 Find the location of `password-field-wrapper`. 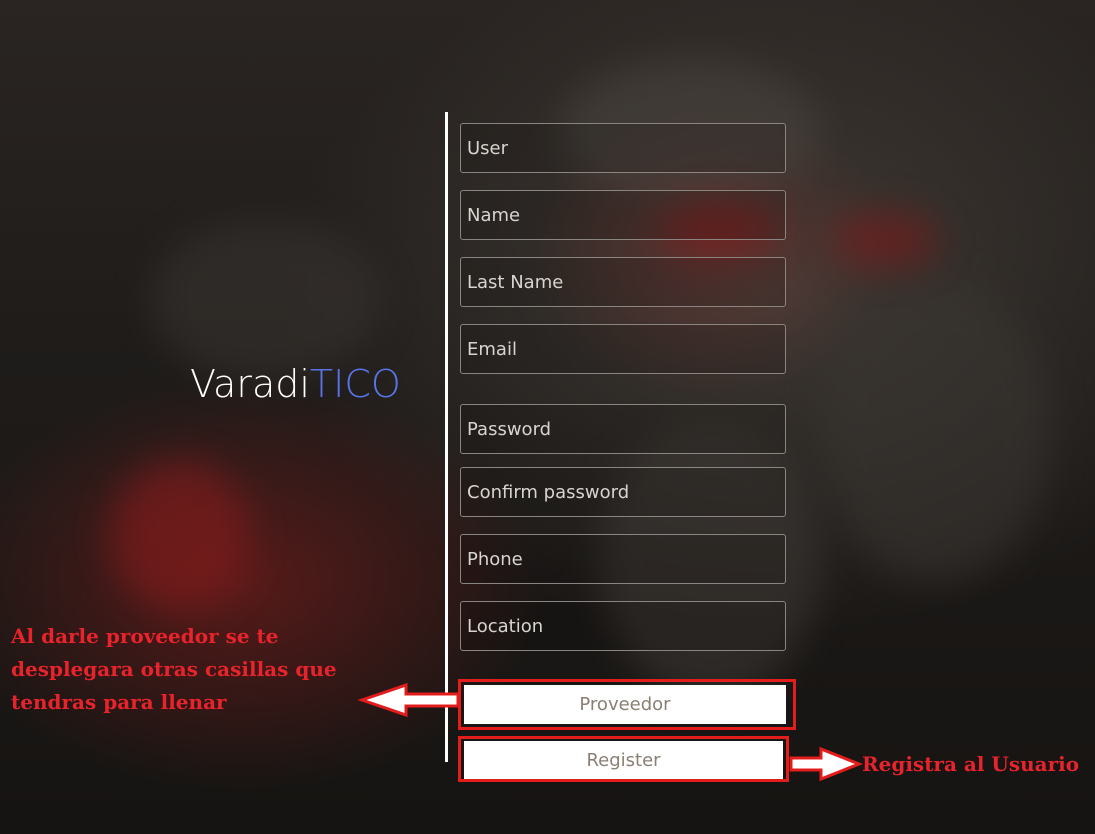

password-field-wrapper is located at coordinates (623, 429).